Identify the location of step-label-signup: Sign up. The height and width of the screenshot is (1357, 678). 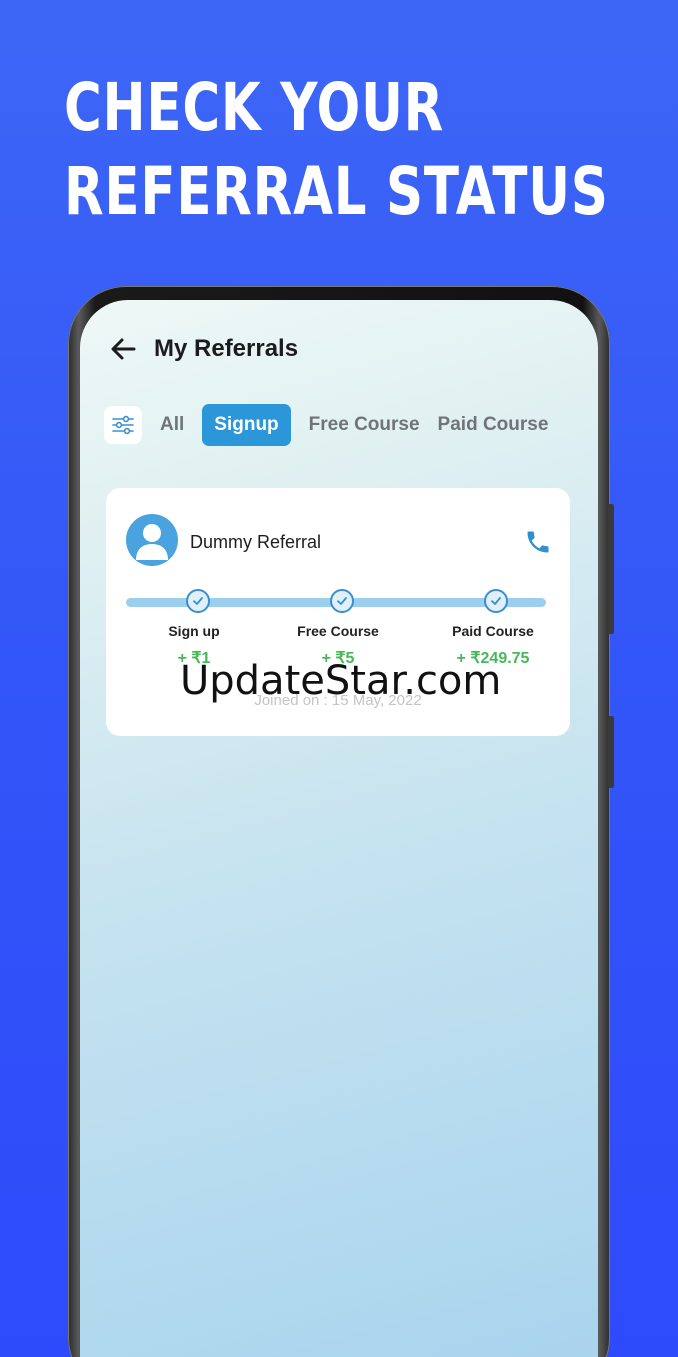
(194, 631).